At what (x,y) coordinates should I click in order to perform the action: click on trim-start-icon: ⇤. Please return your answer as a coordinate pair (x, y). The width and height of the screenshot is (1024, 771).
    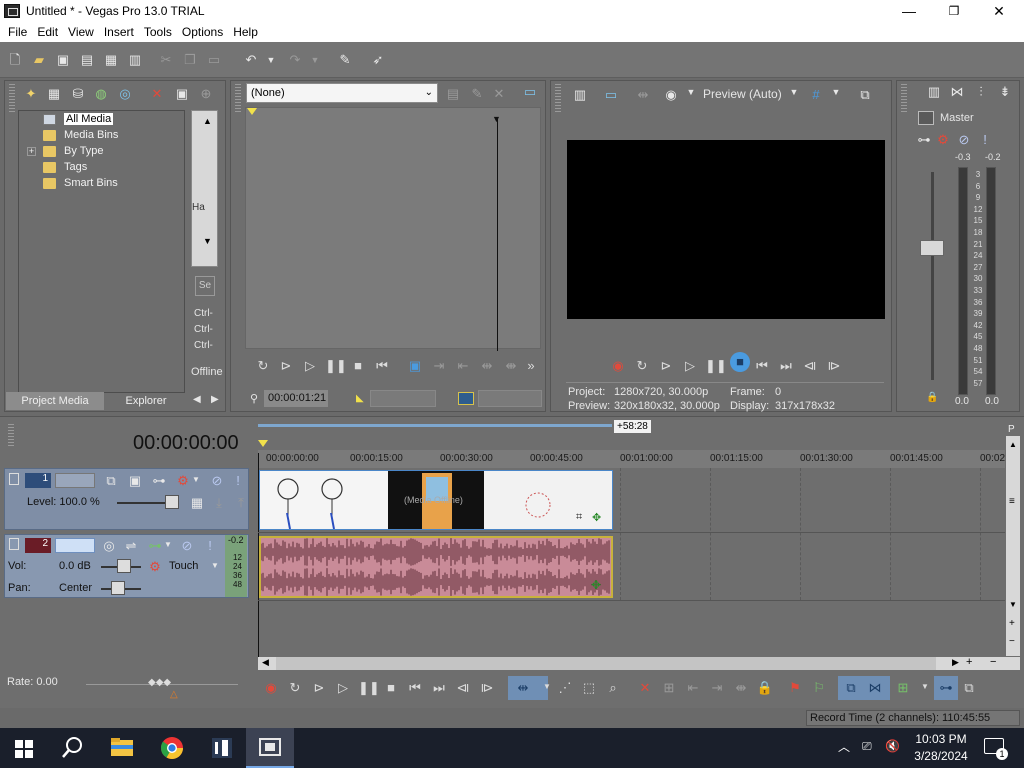
    Looking at the image, I should click on (693, 688).